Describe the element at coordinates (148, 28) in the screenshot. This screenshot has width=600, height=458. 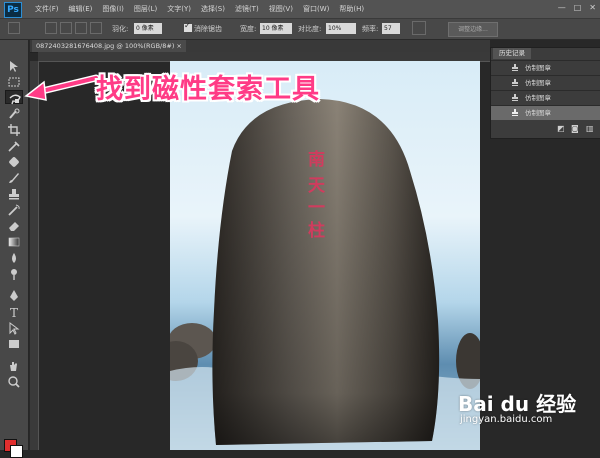
I see `feather-input: 0 像素` at that location.